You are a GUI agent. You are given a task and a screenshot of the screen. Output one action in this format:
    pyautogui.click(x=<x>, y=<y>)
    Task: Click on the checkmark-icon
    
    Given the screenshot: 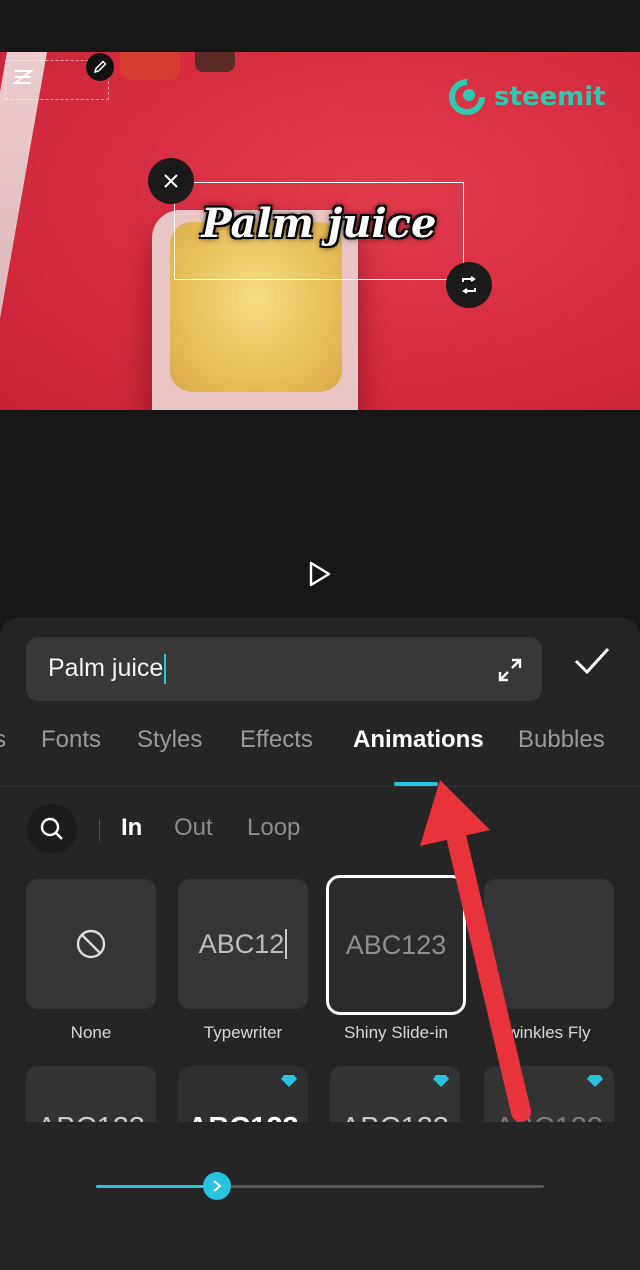 What is the action you would take?
    pyautogui.click(x=592, y=661)
    